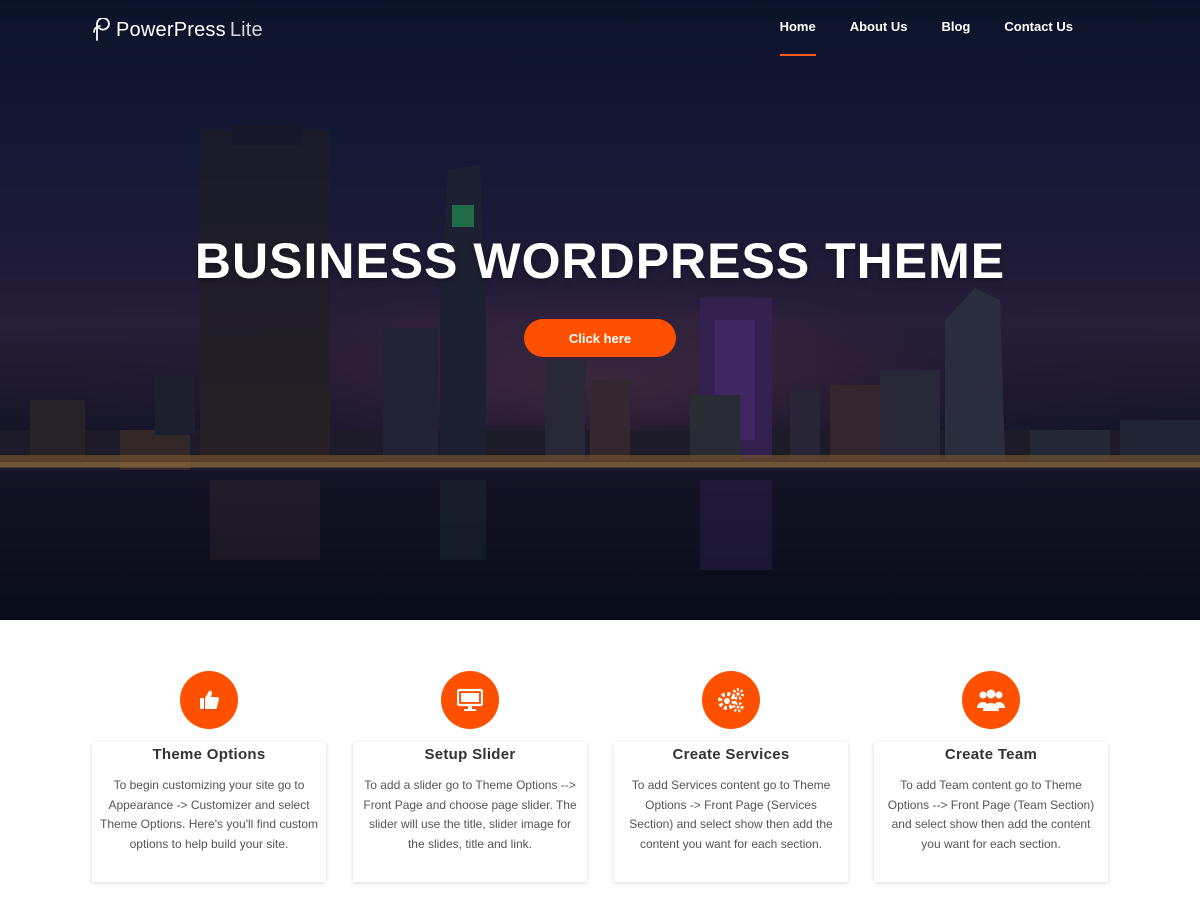  What do you see at coordinates (209, 700) in the screenshot?
I see `thumbs-up-icon` at bounding box center [209, 700].